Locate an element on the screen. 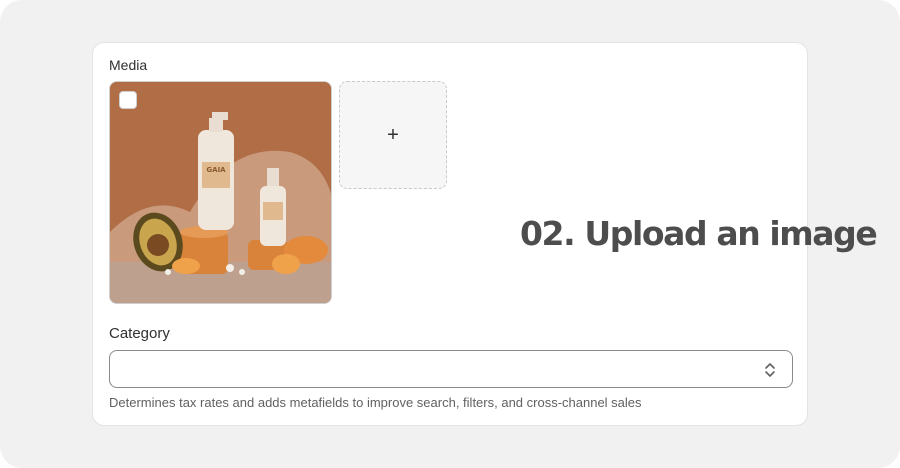 This screenshot has height=468, width=900. select-image-checkbox is located at coordinates (128, 100).